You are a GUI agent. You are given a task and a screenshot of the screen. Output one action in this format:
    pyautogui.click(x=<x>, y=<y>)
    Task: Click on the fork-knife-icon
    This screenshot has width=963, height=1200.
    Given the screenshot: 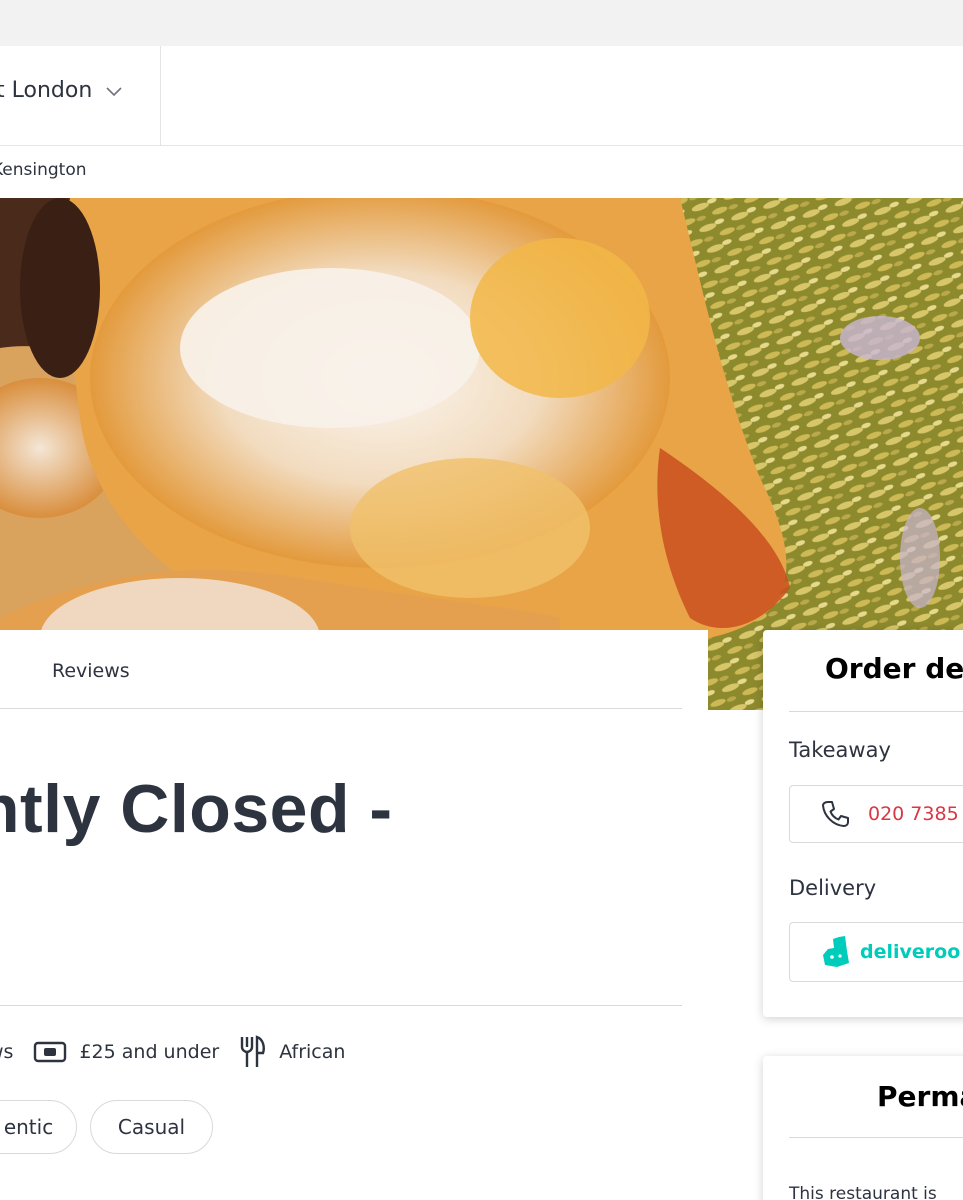 What is the action you would take?
    pyautogui.click(x=253, y=1051)
    